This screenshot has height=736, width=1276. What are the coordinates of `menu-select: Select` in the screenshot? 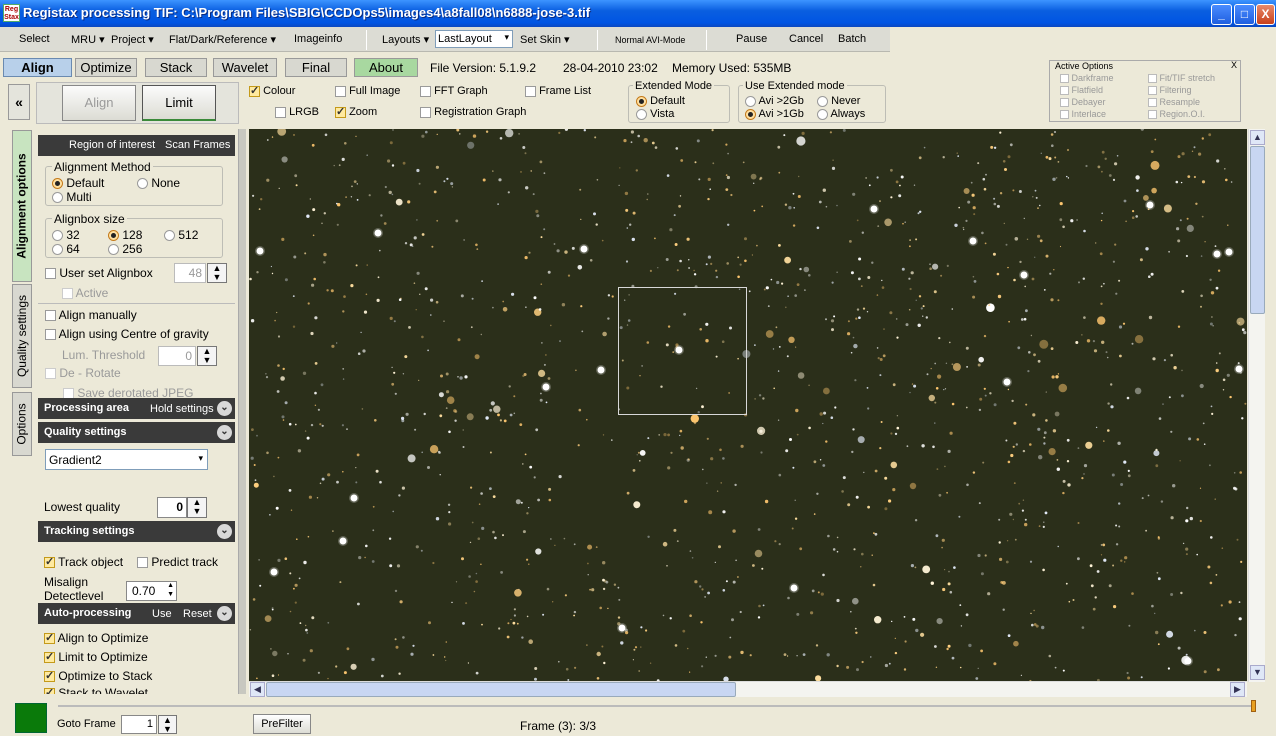 It's located at (34, 39).